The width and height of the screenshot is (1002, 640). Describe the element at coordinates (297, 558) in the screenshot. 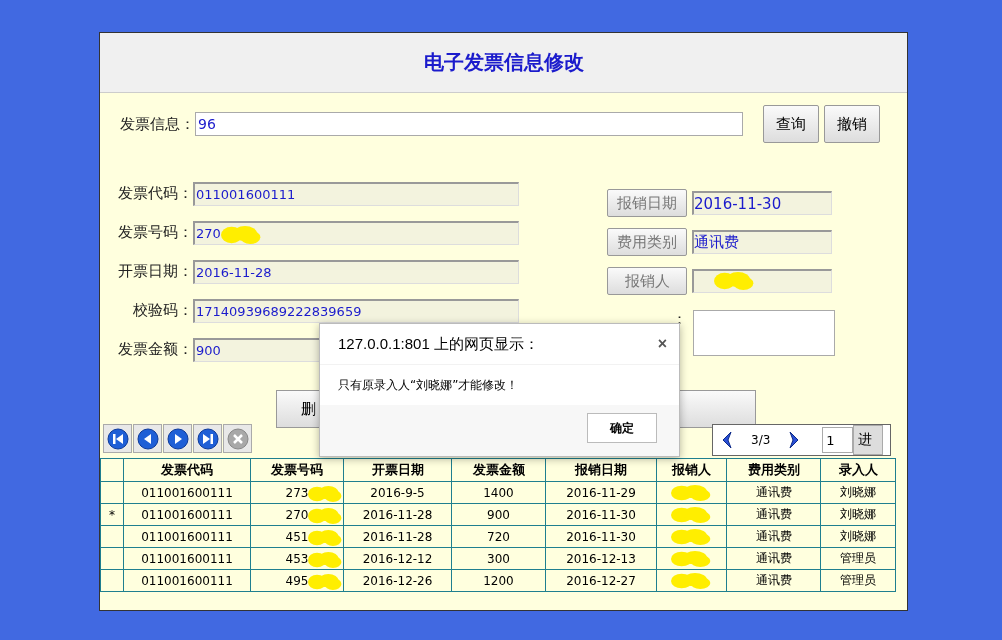

I see `table-cell: 453` at that location.